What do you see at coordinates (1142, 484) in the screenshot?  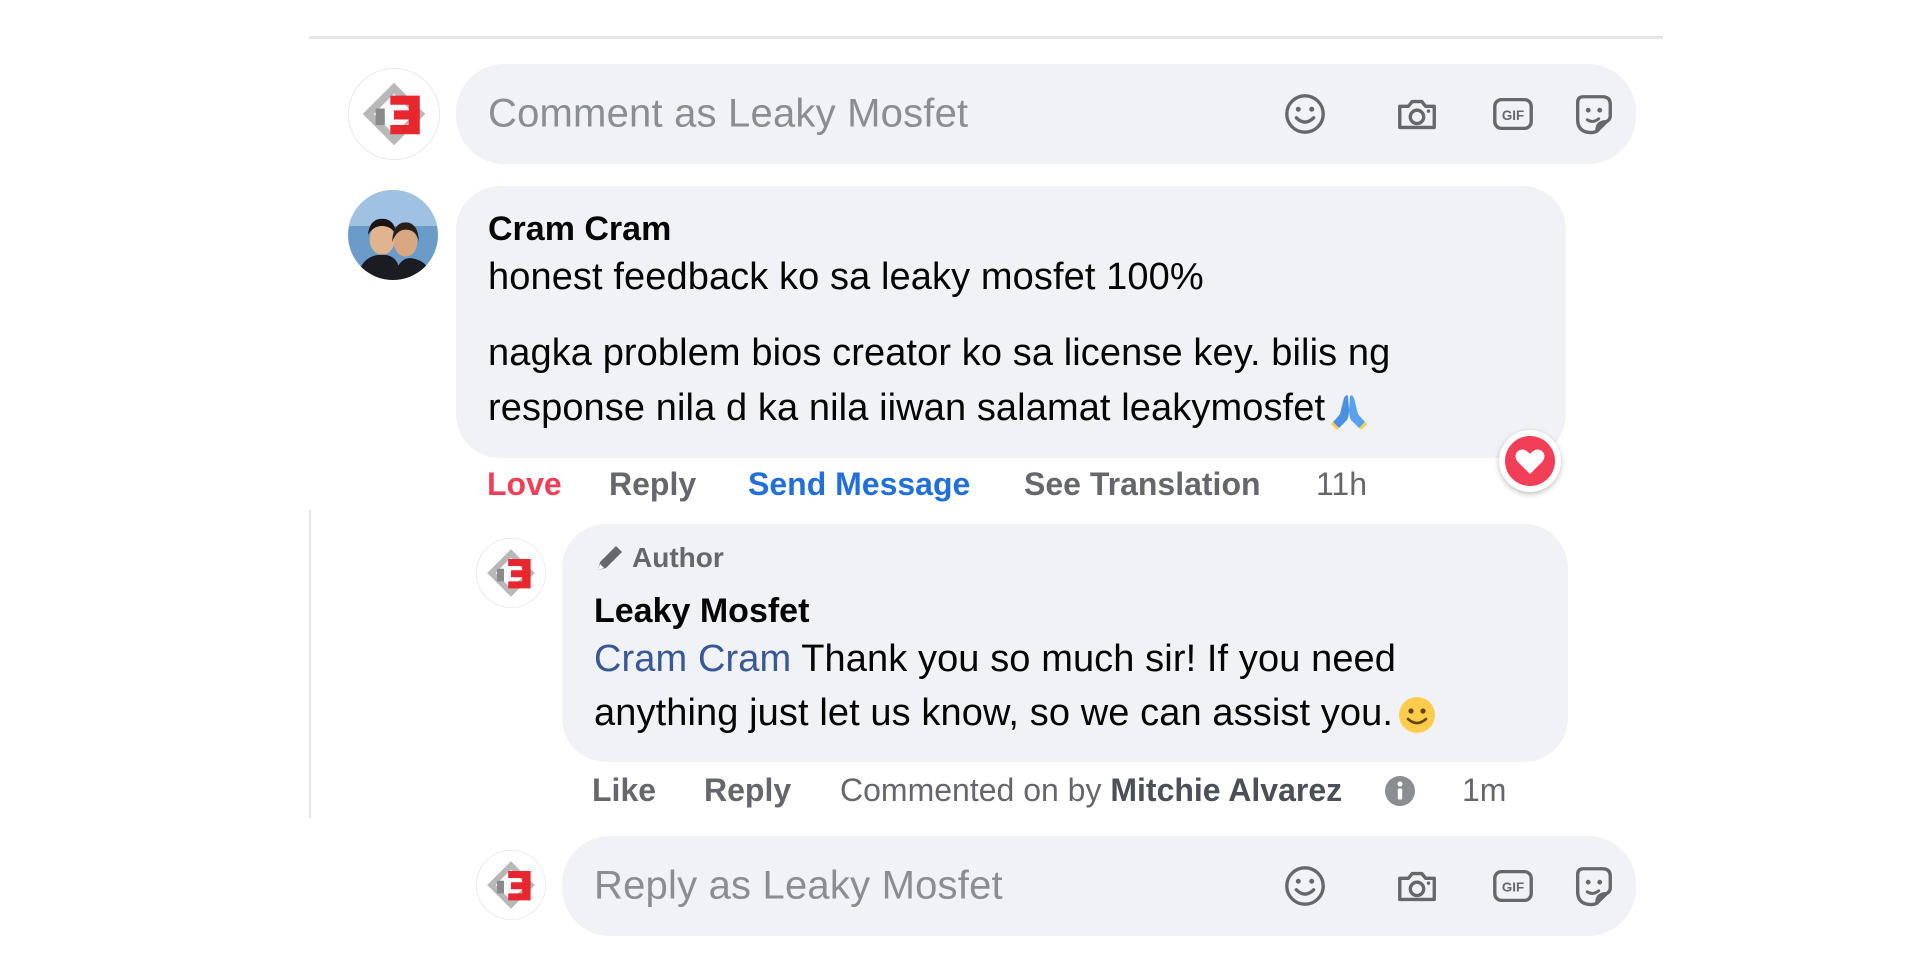 I see `see-translation-link: See Translation` at bounding box center [1142, 484].